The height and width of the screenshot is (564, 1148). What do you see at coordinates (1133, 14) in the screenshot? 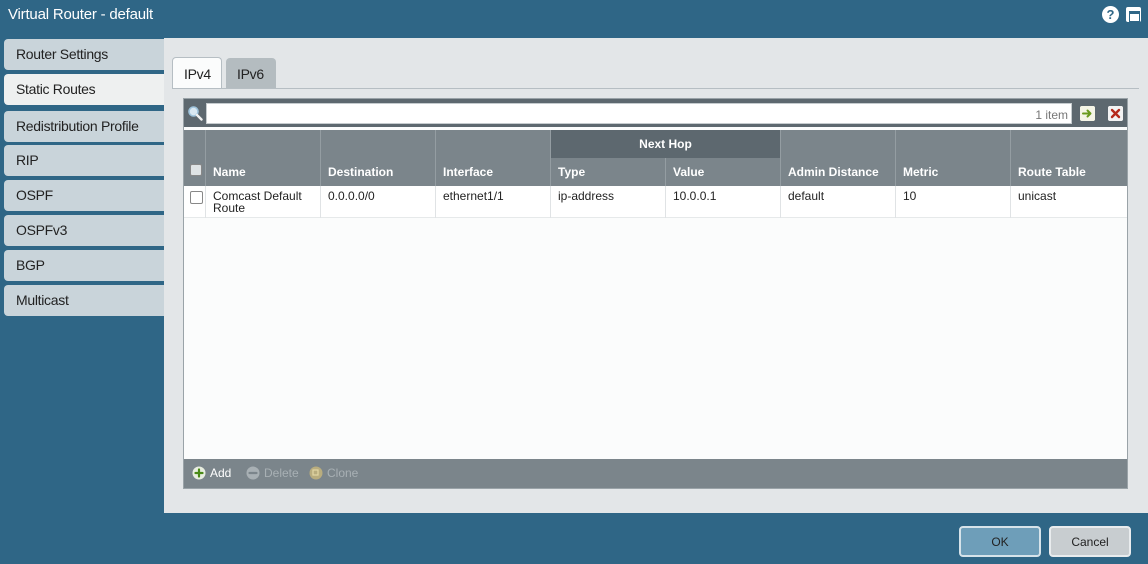
I see `maximize-icon` at bounding box center [1133, 14].